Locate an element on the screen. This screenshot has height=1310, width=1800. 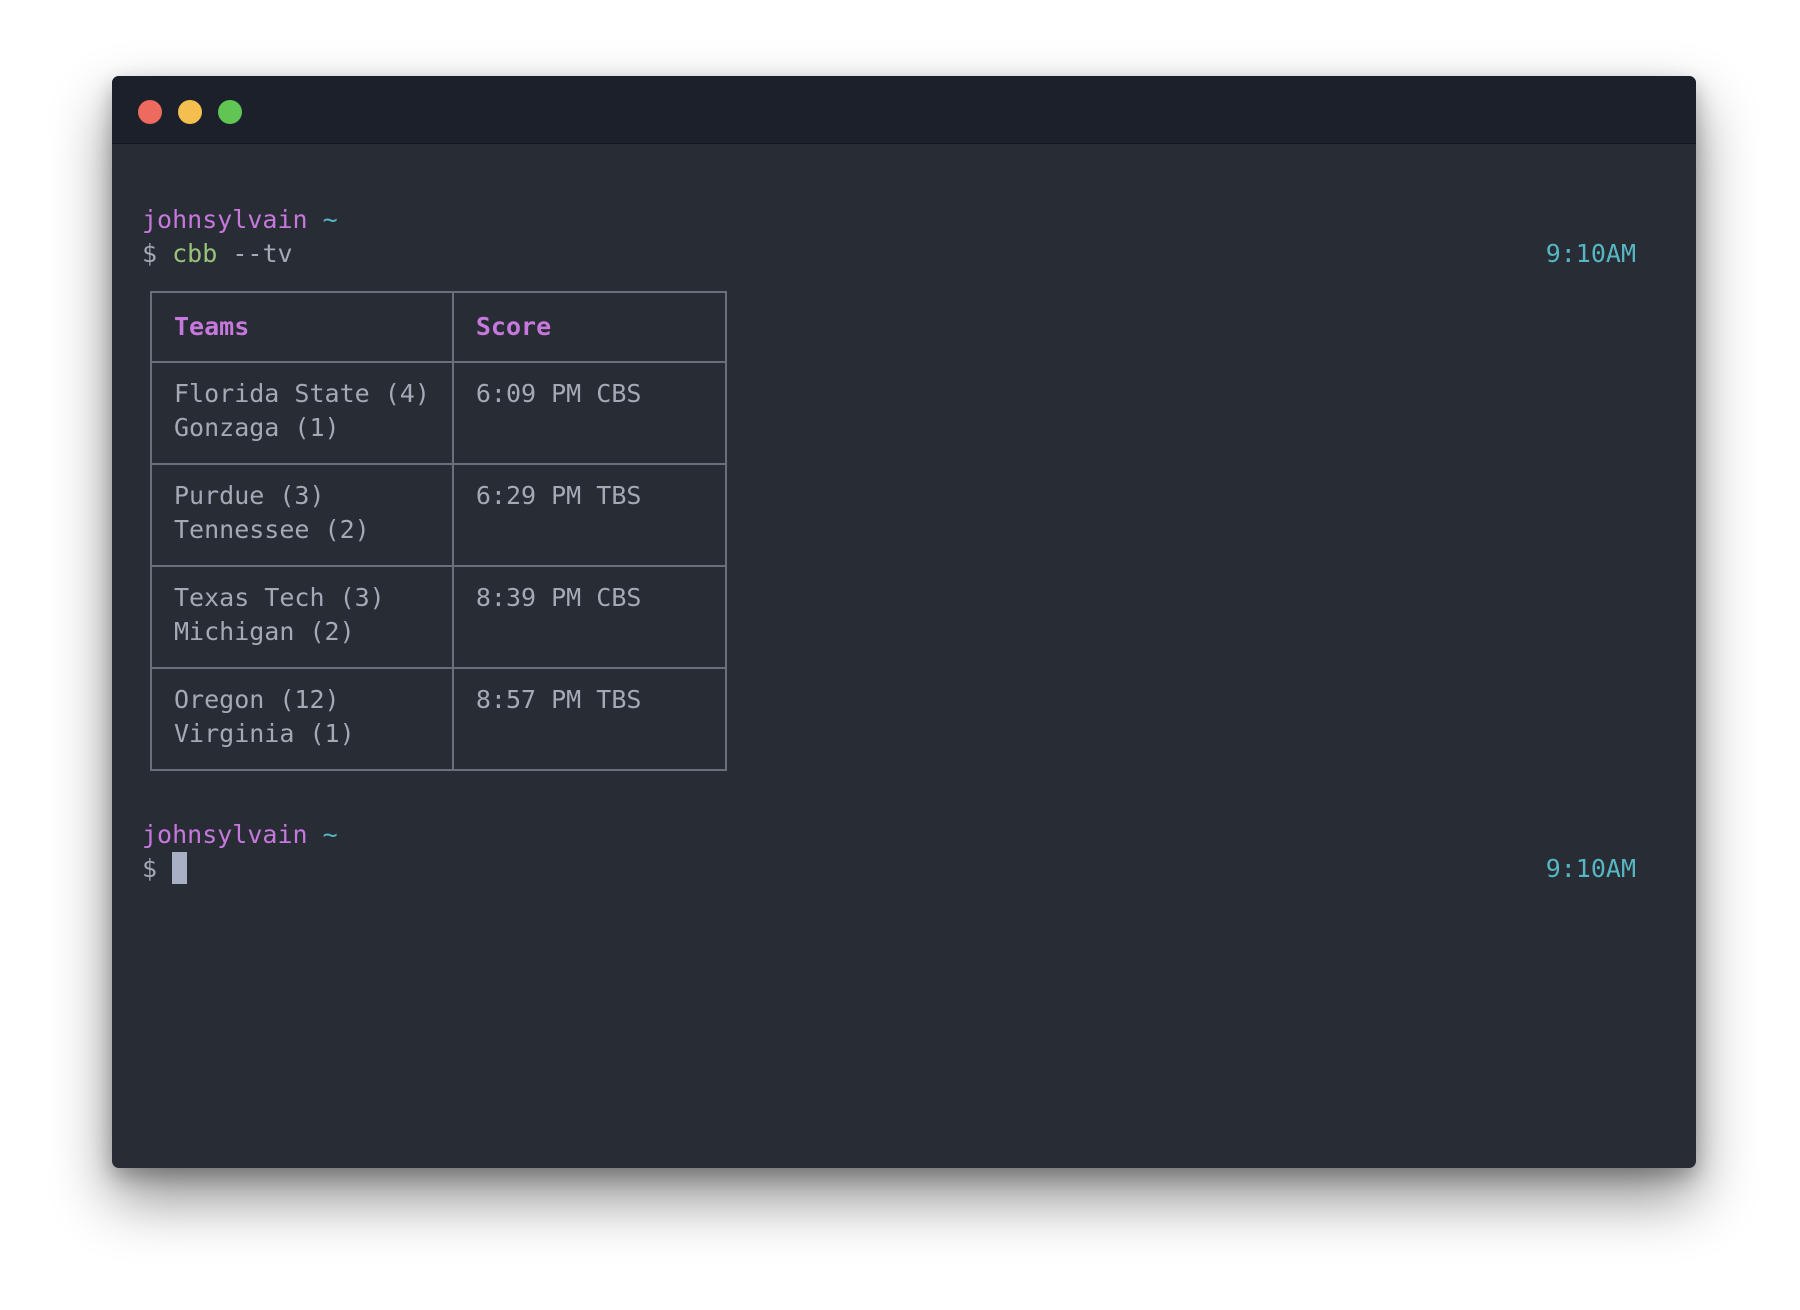
teams-cell: Florida State (4) Gonzaga (1) is located at coordinates (302, 413).